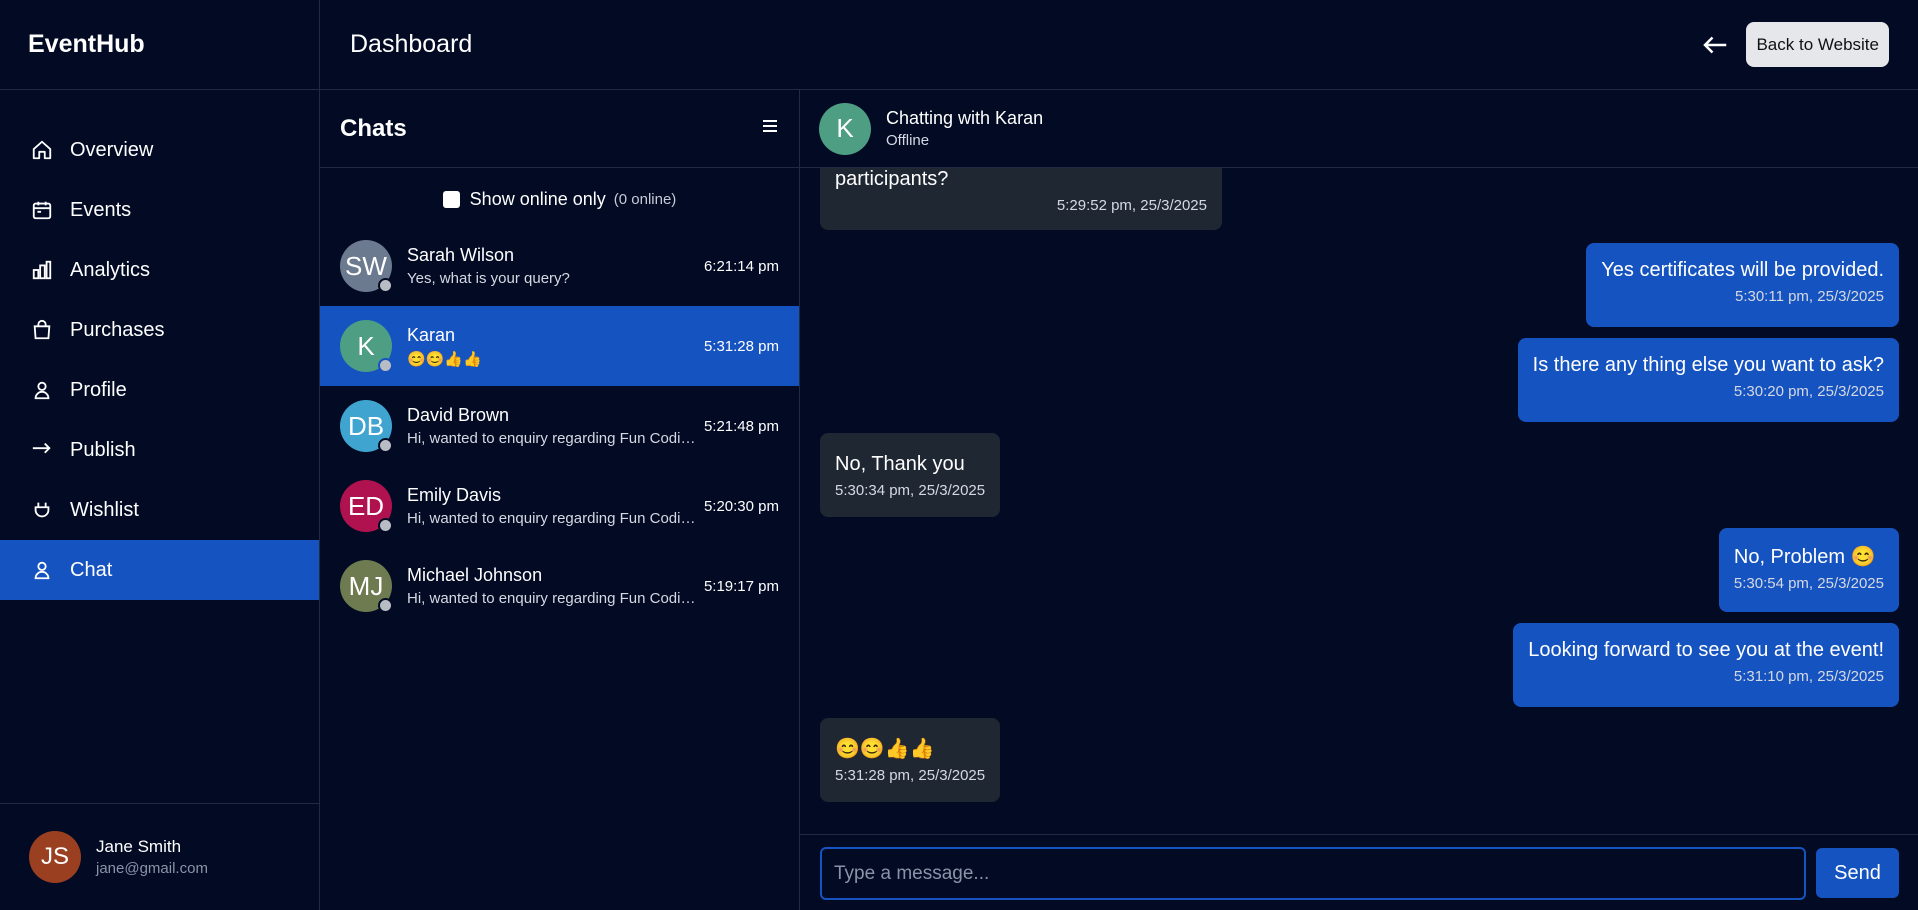 Image resolution: width=1918 pixels, height=910 pixels. Describe the element at coordinates (1857, 873) in the screenshot. I see `send-button: Send` at that location.